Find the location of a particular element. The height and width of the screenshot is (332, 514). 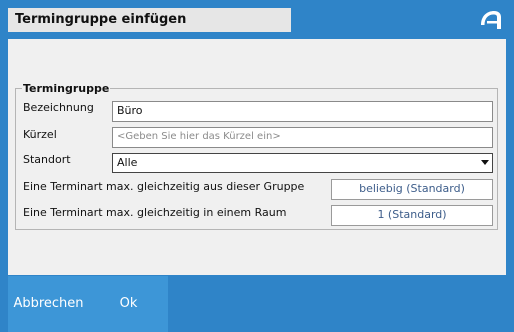

cancel-button: Abbrechen is located at coordinates (48, 304).